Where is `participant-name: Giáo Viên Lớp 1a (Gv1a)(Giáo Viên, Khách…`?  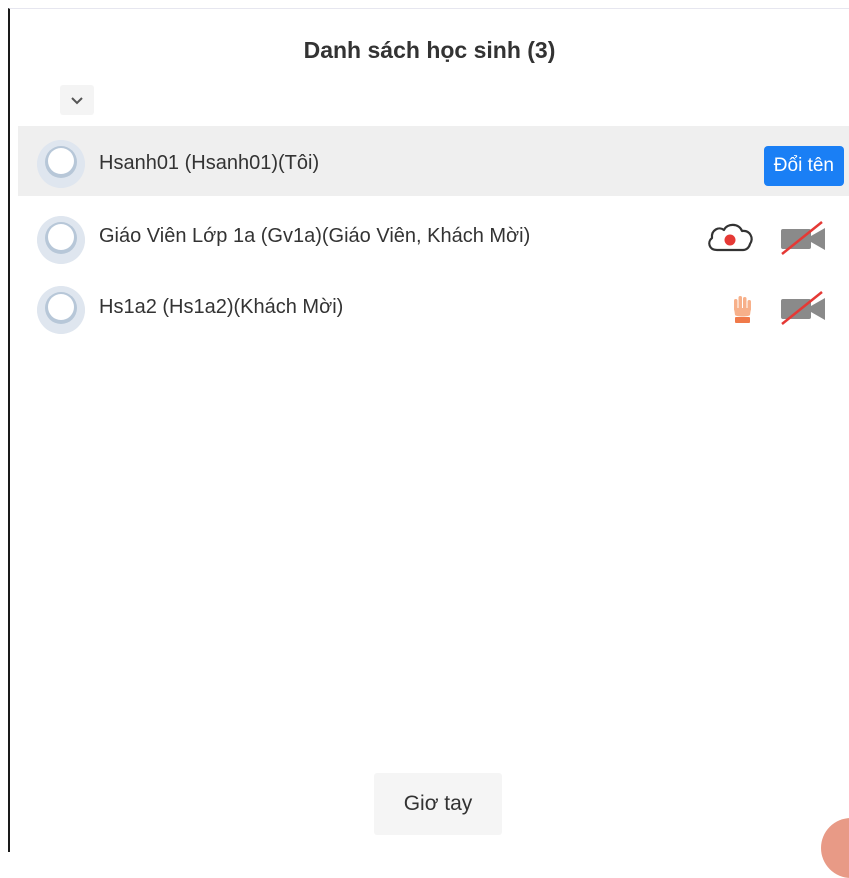
participant-name: Giáo Viên Lớp 1a (Gv1a)(Giáo Viên, Khách… is located at coordinates (315, 236).